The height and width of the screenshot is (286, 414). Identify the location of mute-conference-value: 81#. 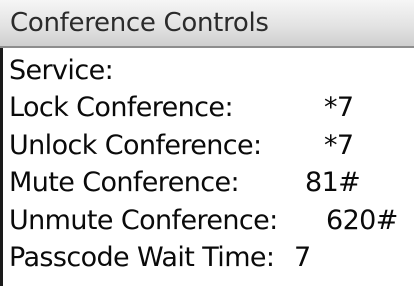
(333, 182).